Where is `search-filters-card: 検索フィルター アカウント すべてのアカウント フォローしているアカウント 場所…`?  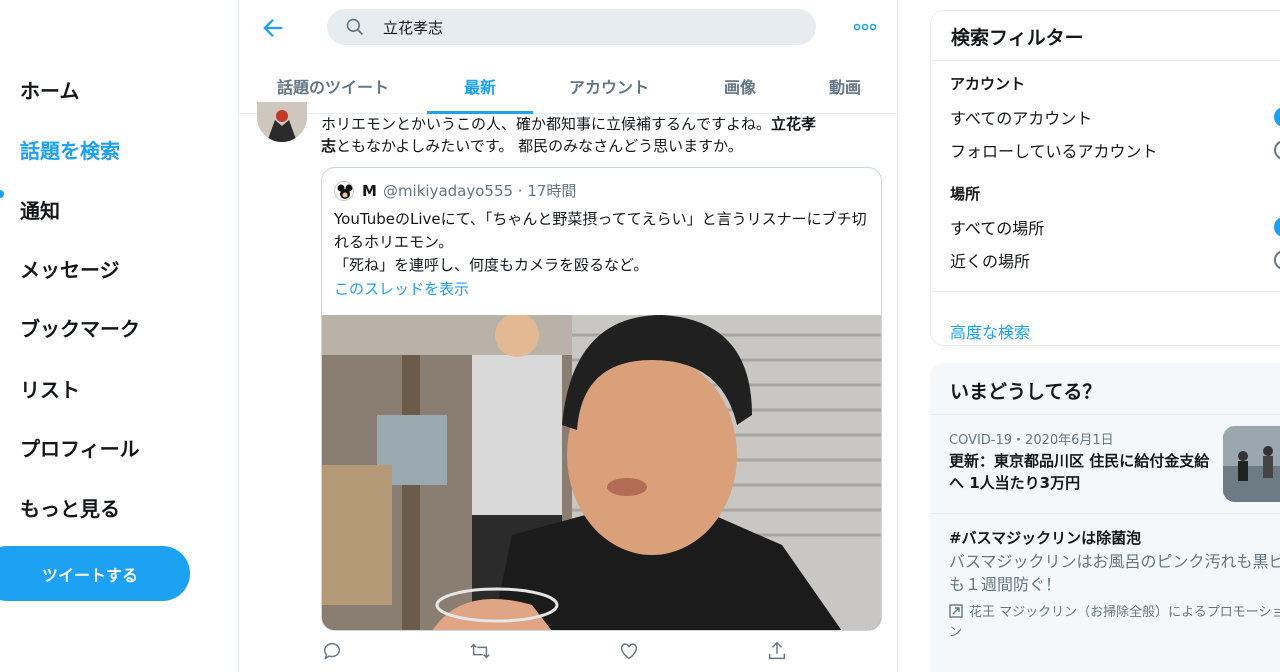
search-filters-card: 検索フィルター アカウント すべてのアカウント フォローしているアカウント 場所… is located at coordinates (1105, 178).